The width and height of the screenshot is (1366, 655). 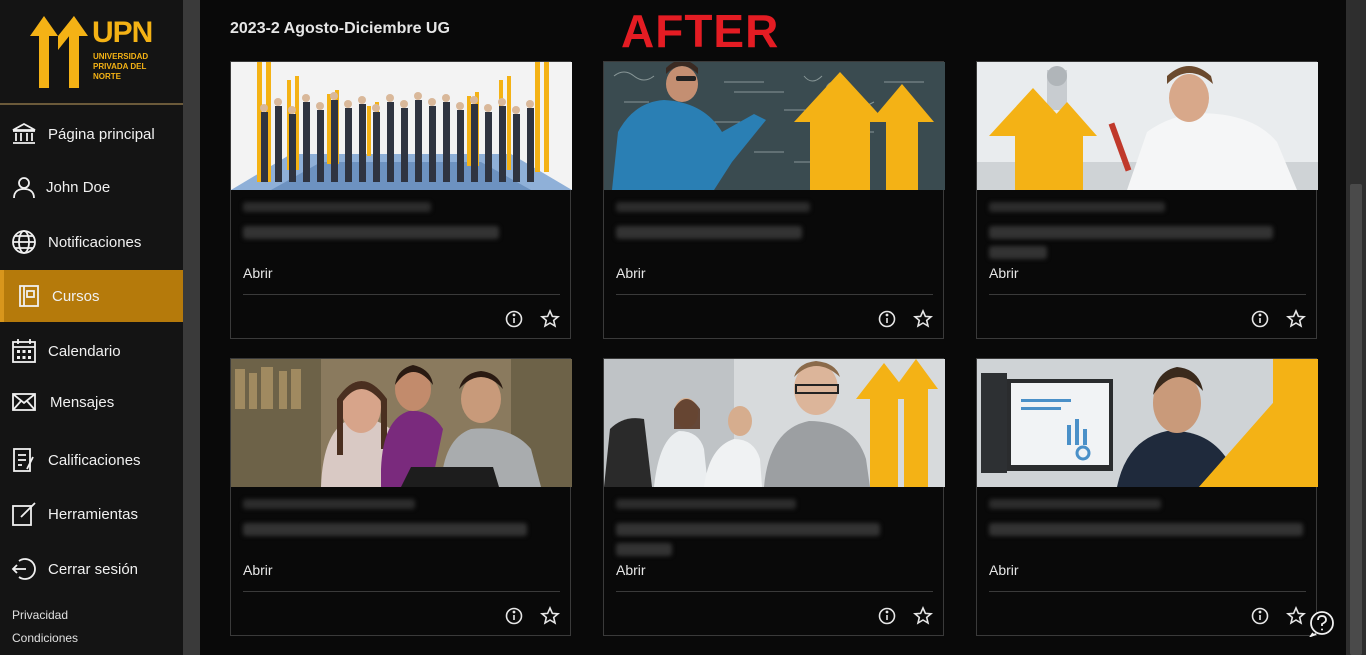 I want to click on globe-icon, so click(x=24, y=242).